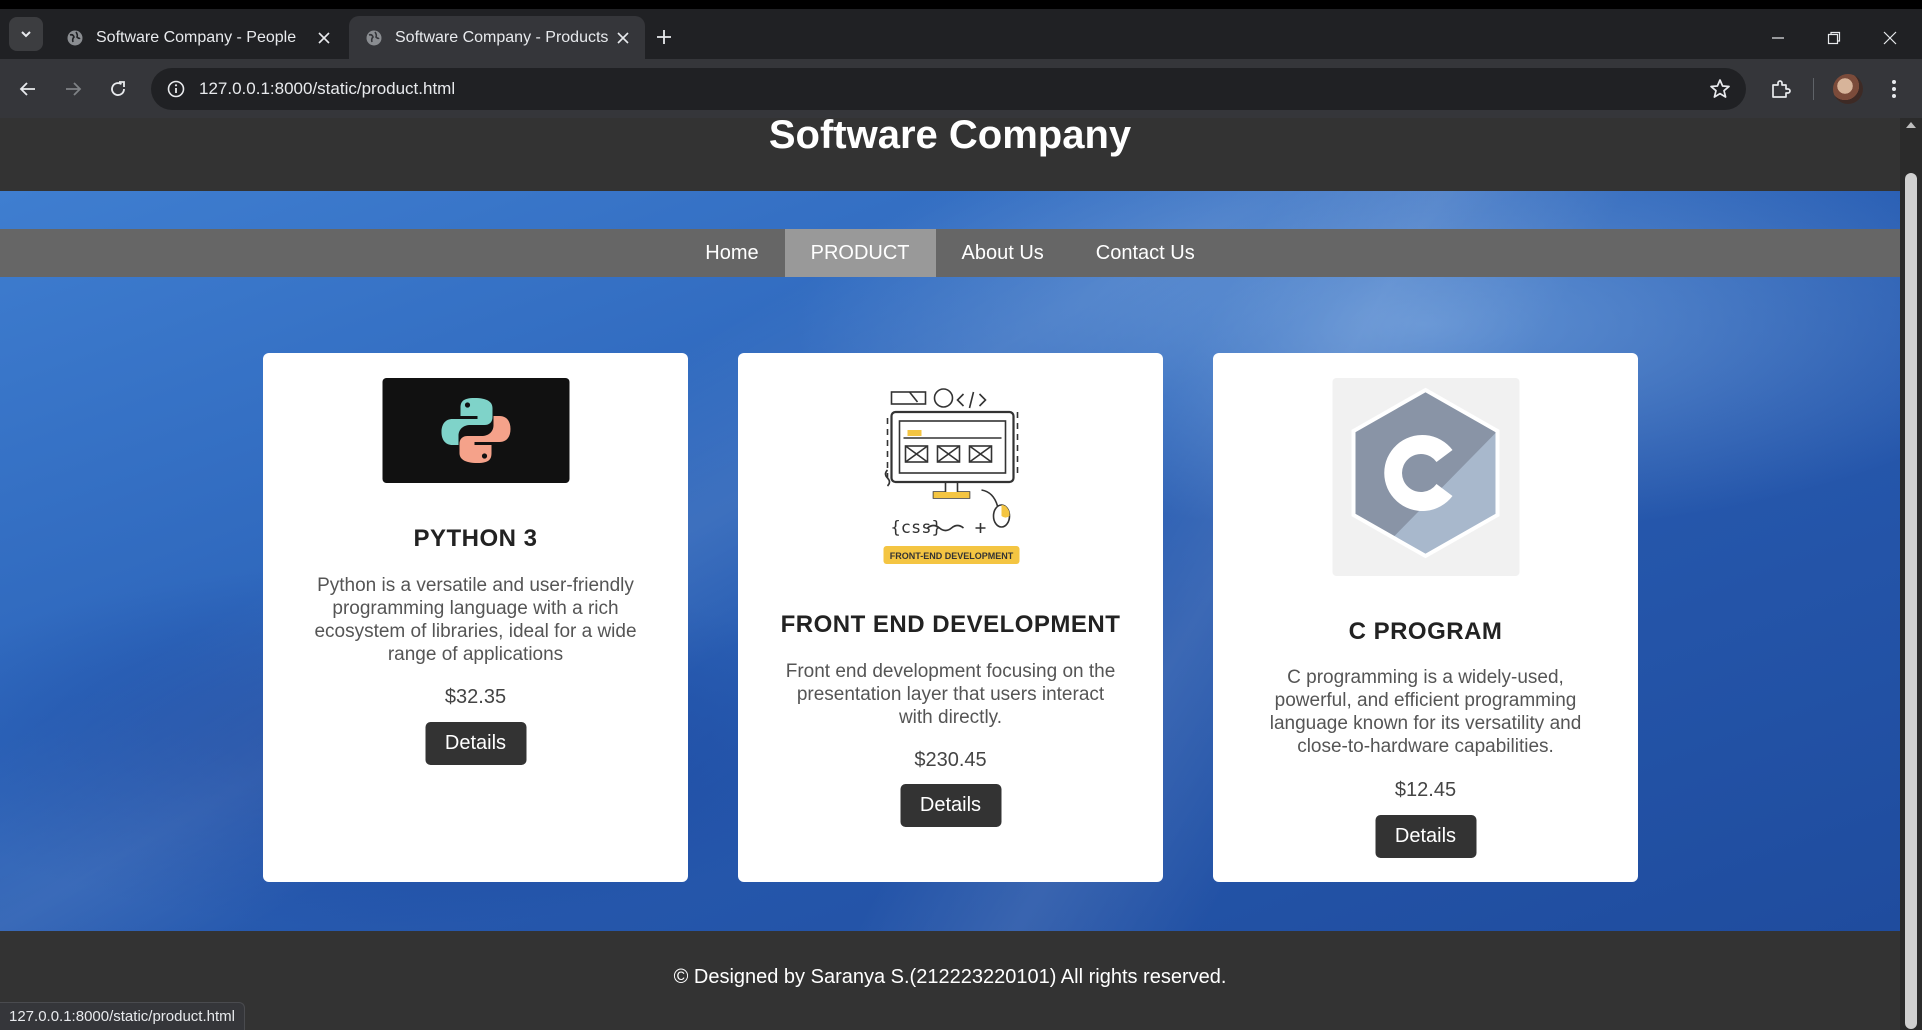 The height and width of the screenshot is (1030, 1922). I want to click on puzzle-icon, so click(1781, 89).